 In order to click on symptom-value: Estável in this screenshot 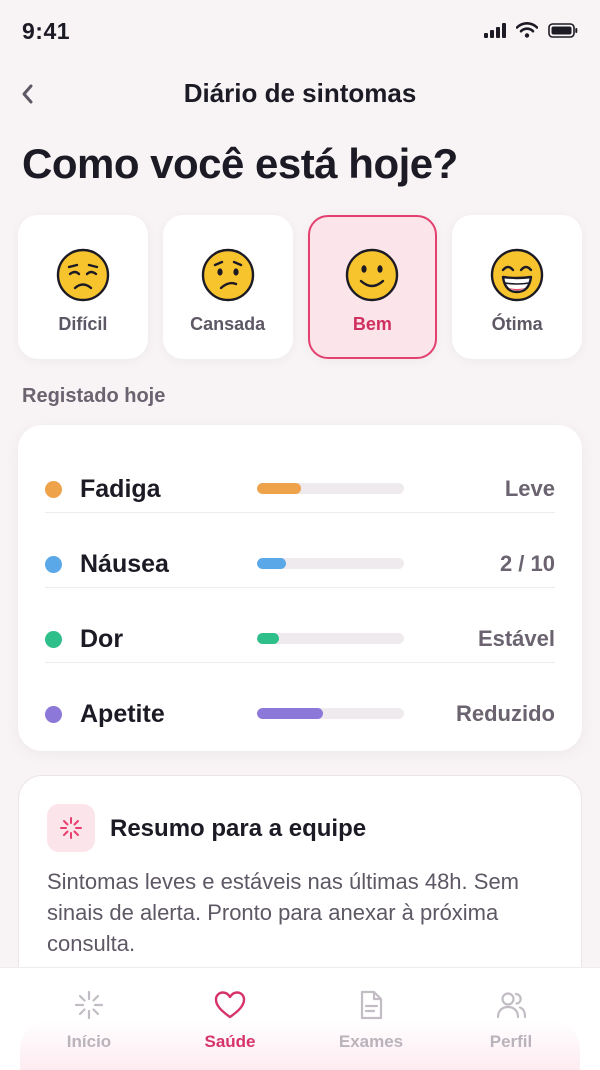, I will do `click(516, 638)`.